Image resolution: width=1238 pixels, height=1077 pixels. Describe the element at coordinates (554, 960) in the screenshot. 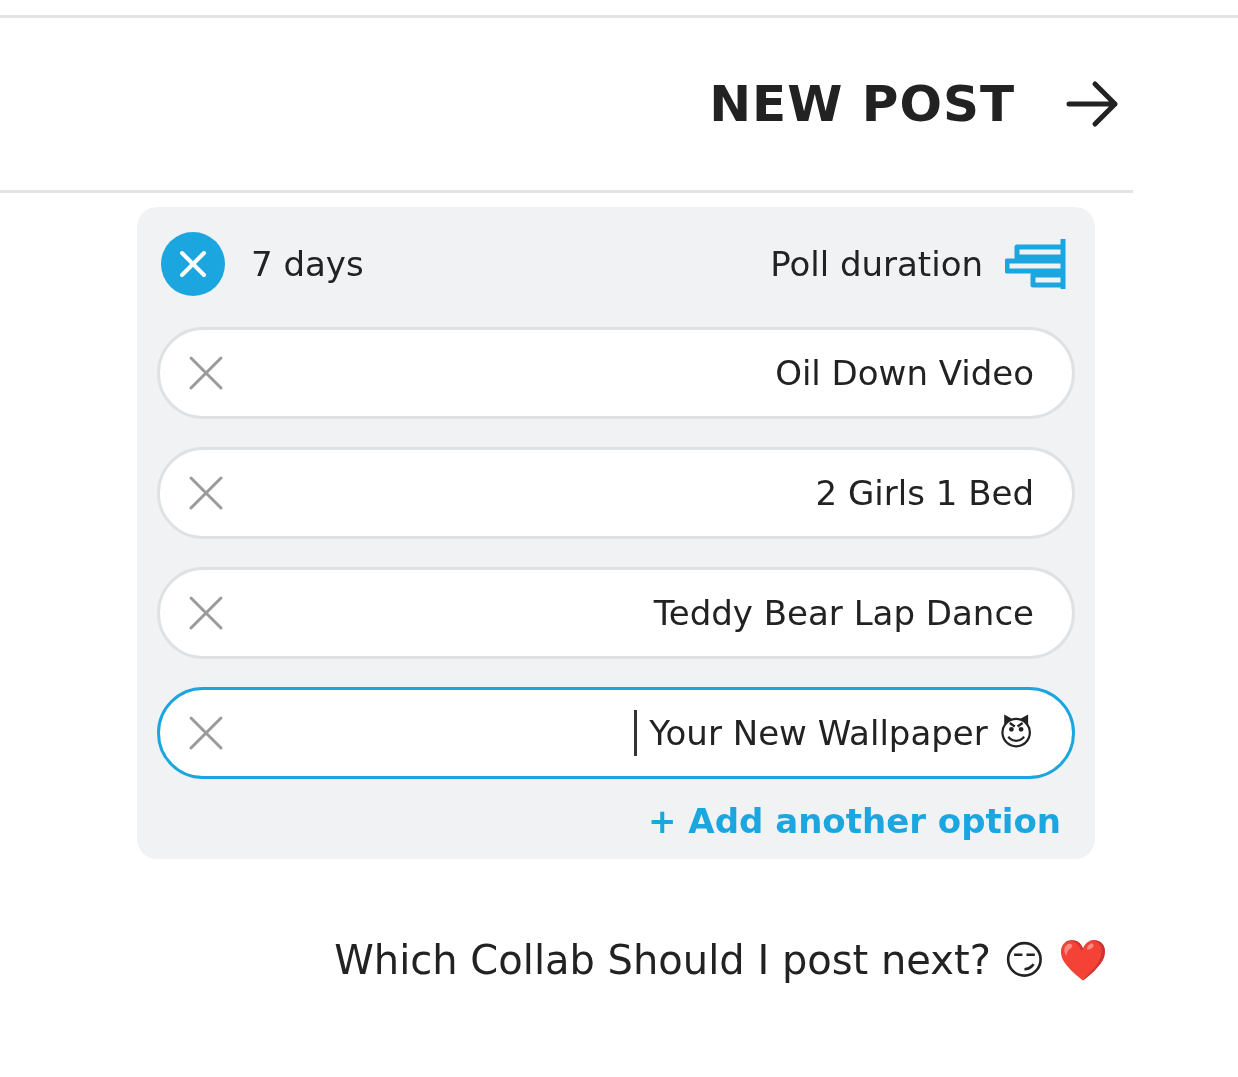

I see `post-caption: Which Collab Should I post next? 😏 ❤` at that location.